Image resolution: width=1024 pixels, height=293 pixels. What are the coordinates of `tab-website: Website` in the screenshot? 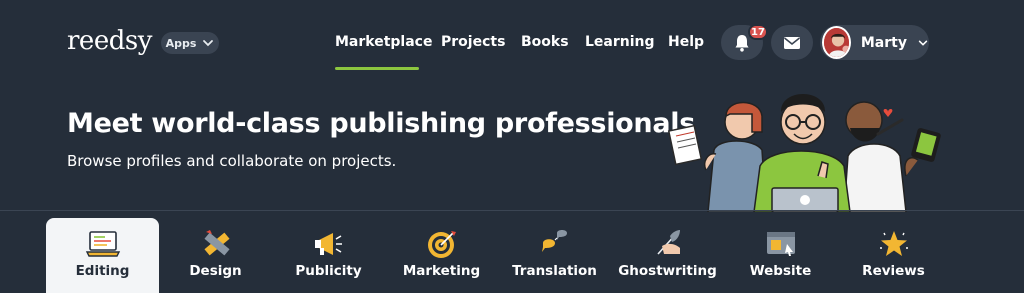 It's located at (780, 255).